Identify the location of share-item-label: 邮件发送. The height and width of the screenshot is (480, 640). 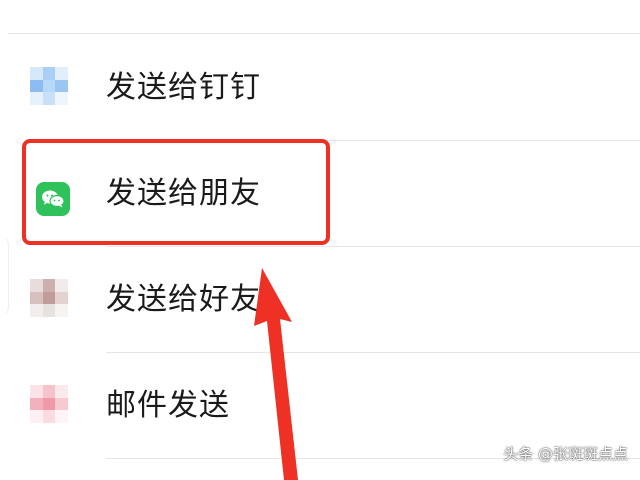
(168, 405).